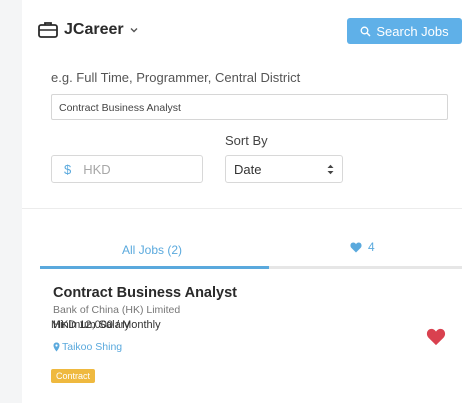 This screenshot has width=462, height=403. I want to click on search-jobs-label: Search Jobs, so click(412, 31).